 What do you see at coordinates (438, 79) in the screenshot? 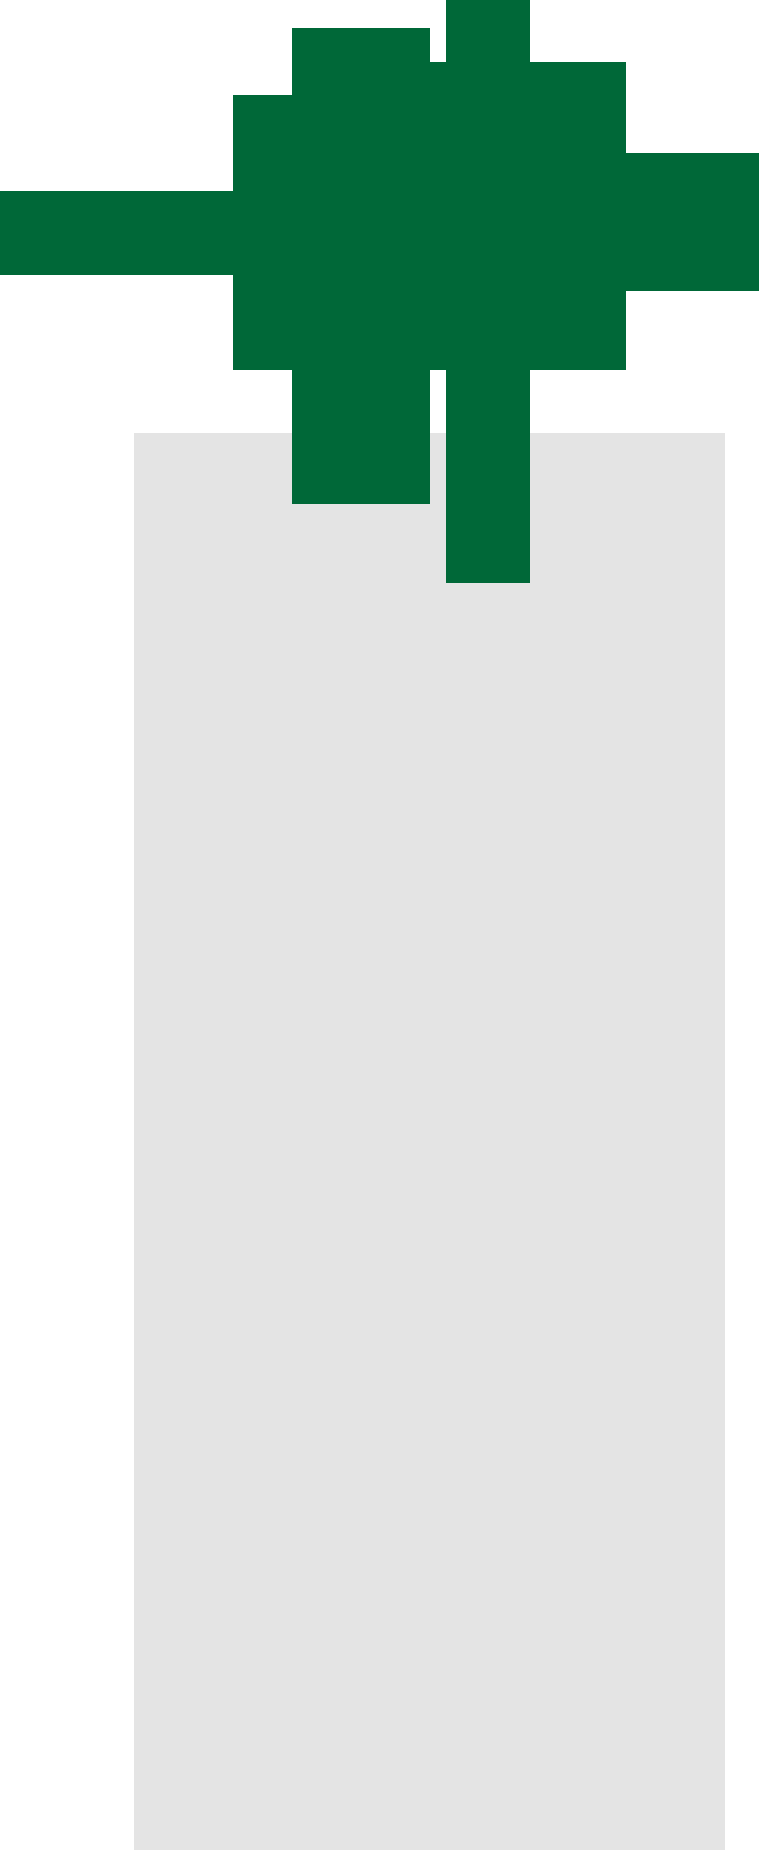
I see `emblem-top-joint` at bounding box center [438, 79].